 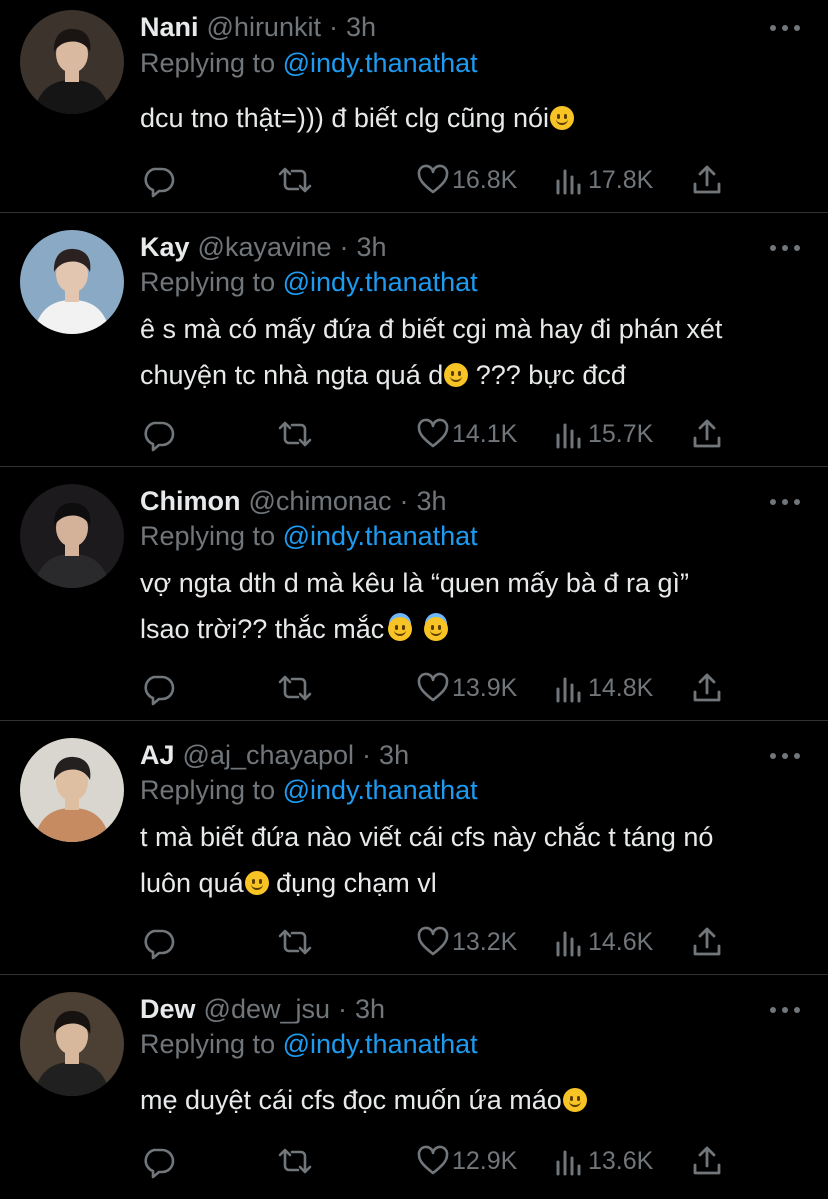 I want to click on like-button: 16.8K, so click(x=466, y=180).